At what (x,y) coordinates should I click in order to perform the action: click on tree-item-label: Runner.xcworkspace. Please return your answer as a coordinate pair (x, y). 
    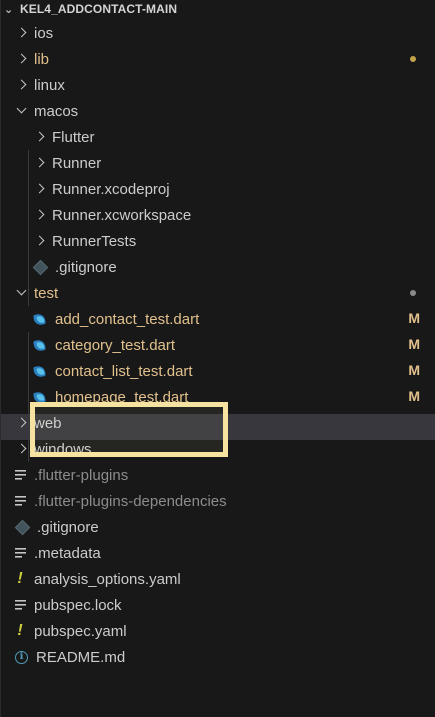
    Looking at the image, I should click on (122, 215).